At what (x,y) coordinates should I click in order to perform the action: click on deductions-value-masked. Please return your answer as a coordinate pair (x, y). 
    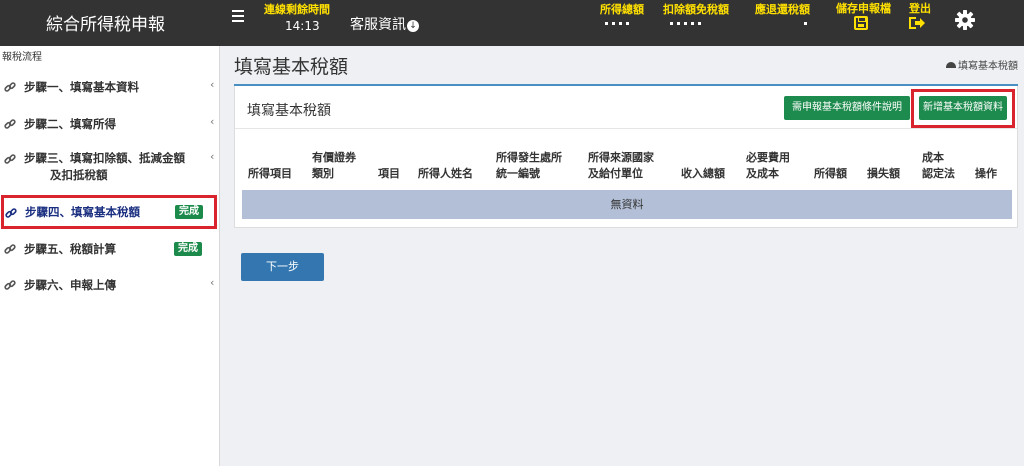
    Looking at the image, I should click on (687, 25).